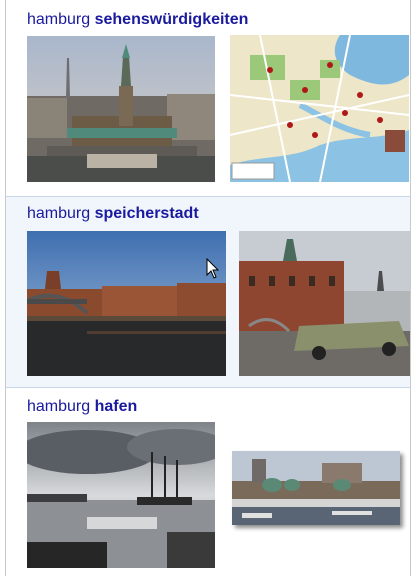 Image resolution: width=412 pixels, height=576 pixels. Describe the element at coordinates (147, 213) in the screenshot. I see `keyword-term: speicherstadt` at that location.